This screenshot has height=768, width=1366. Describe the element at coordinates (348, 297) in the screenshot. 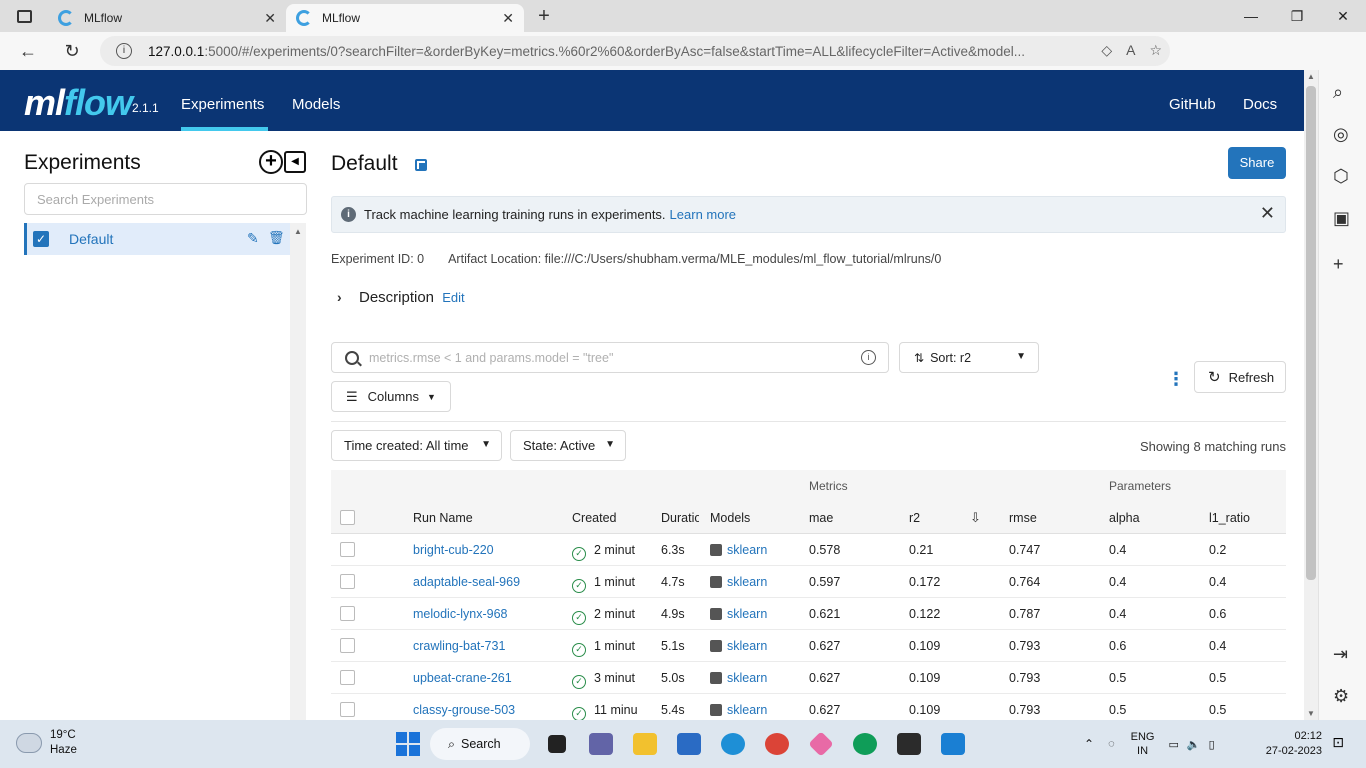

I see `chevron-right-icon: ›` at that location.